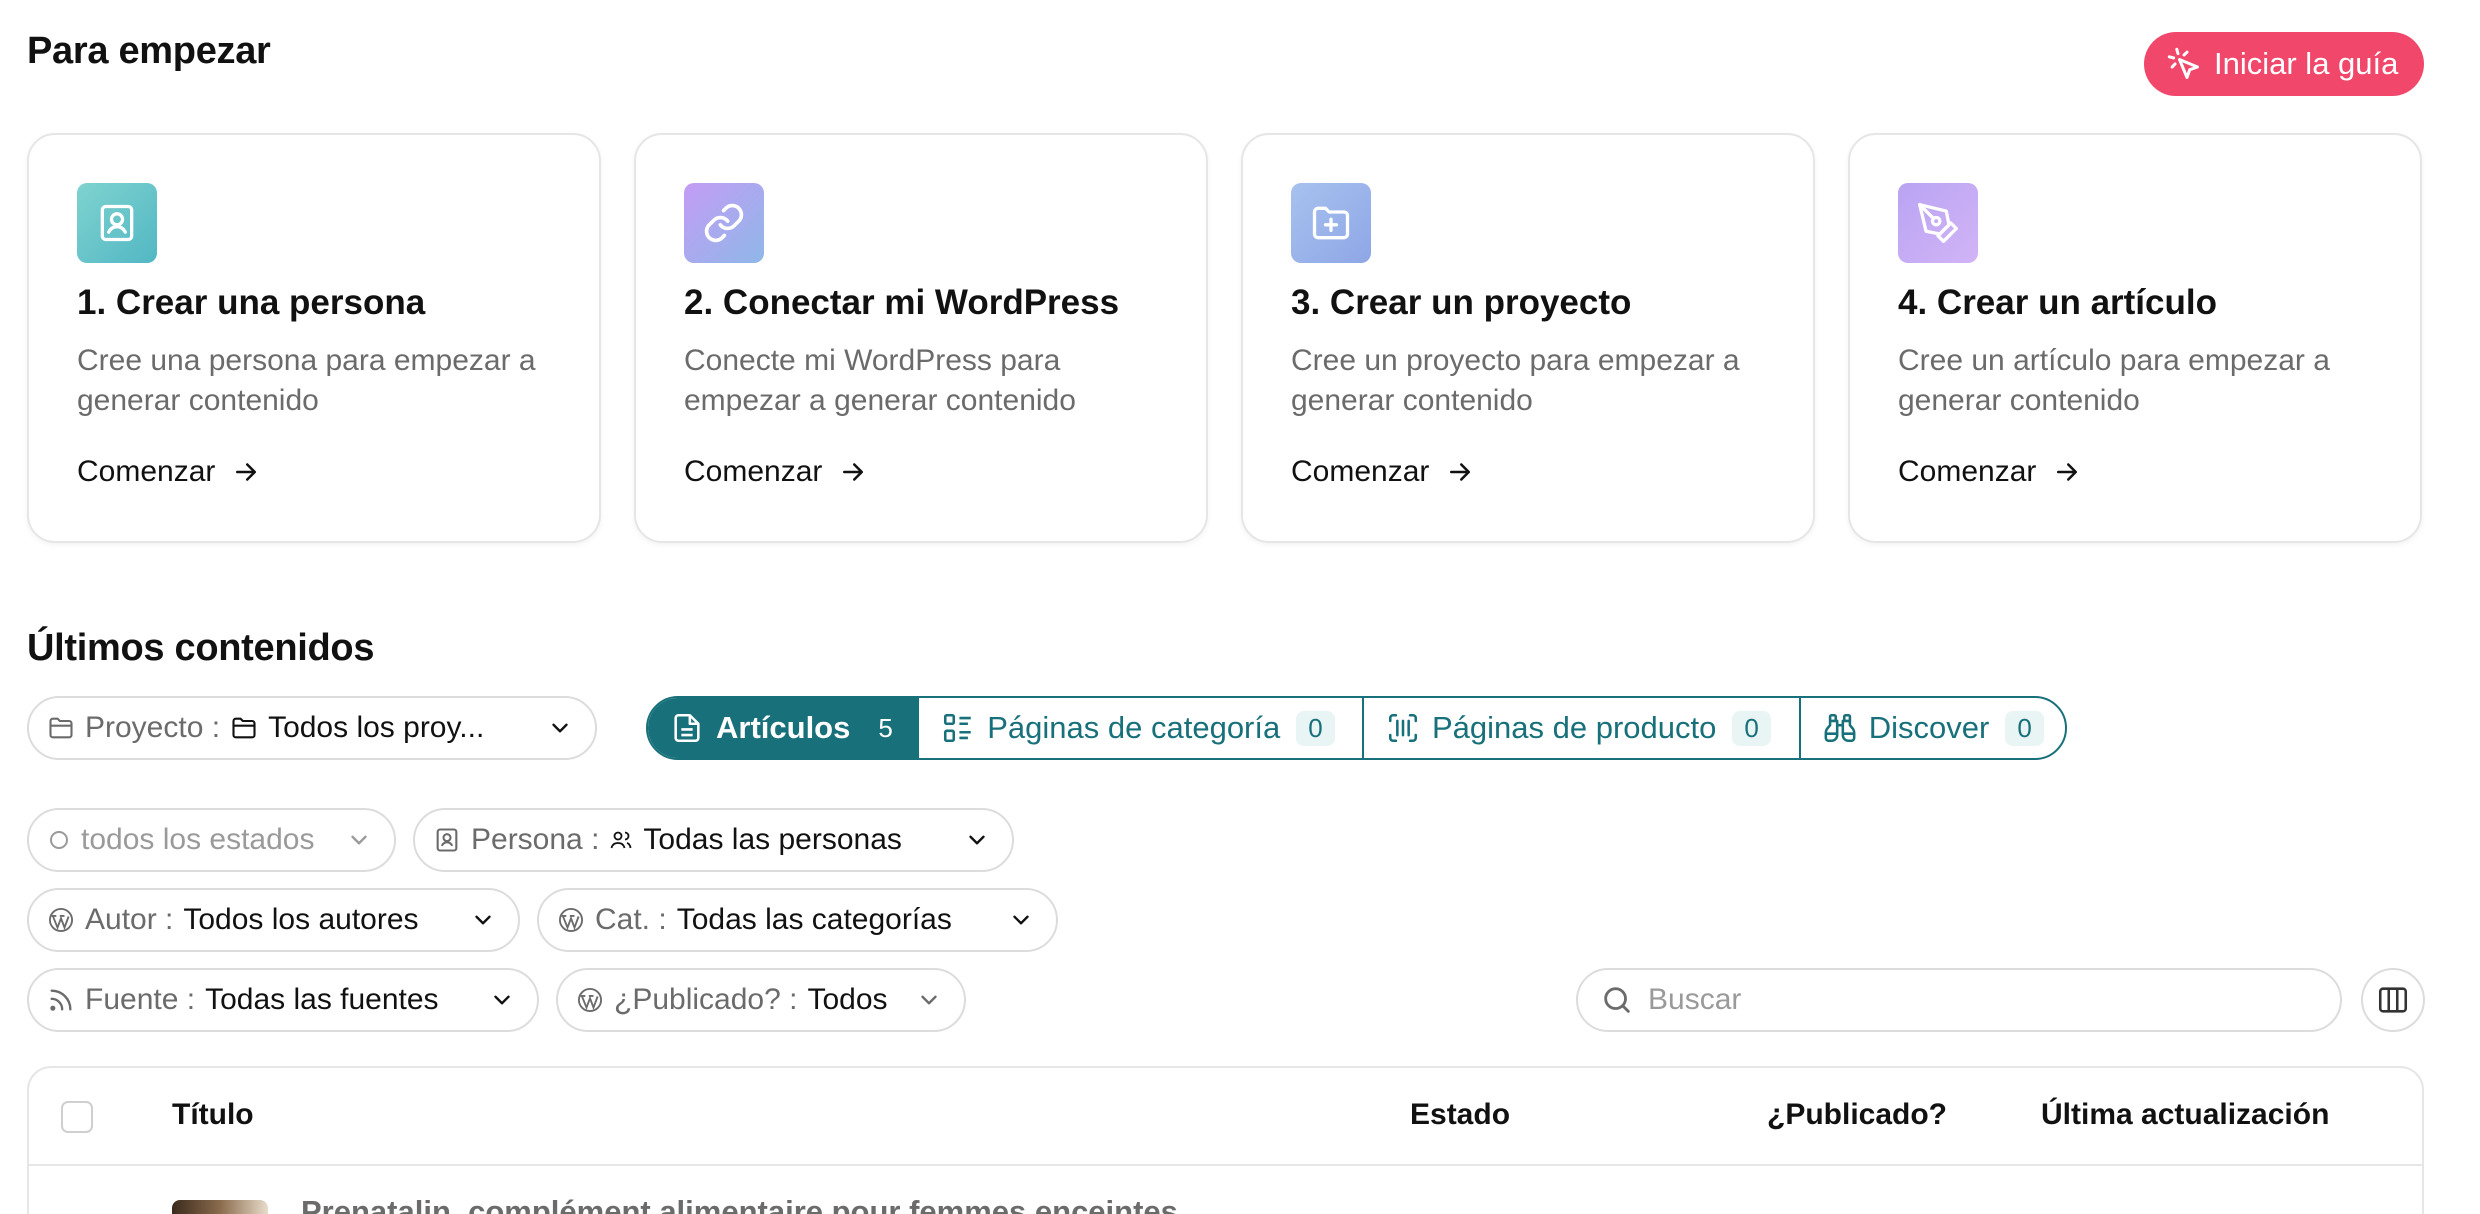 The height and width of the screenshot is (1214, 2480). I want to click on tab-count-badge: 5, so click(885, 727).